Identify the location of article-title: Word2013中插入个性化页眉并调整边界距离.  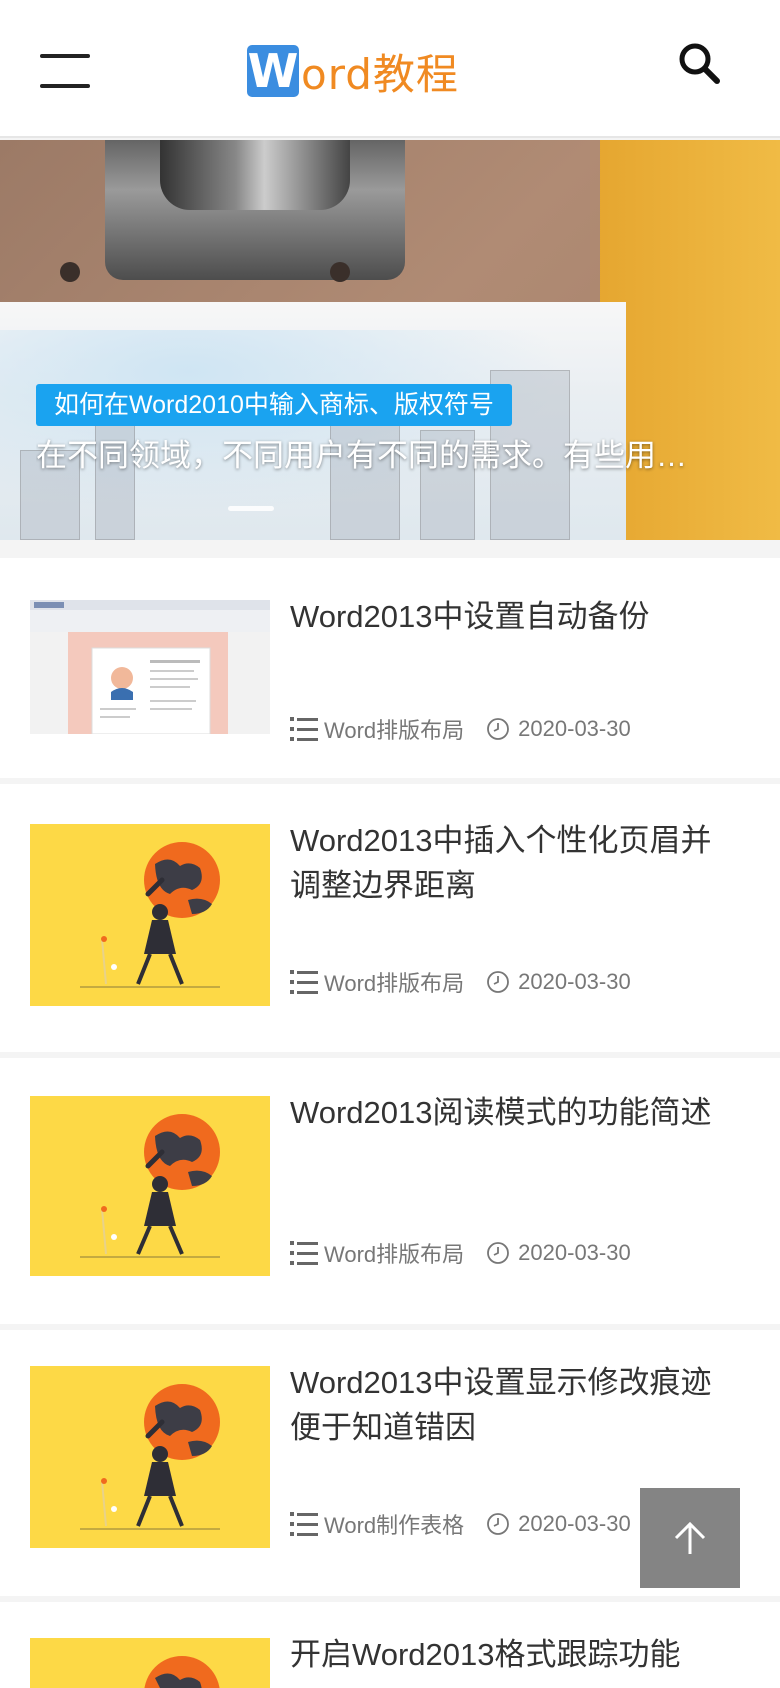
(515, 863).